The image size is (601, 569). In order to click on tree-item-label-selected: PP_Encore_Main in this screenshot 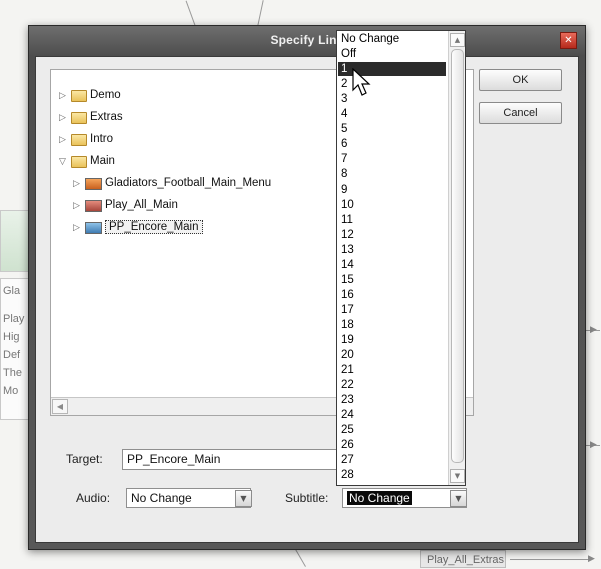, I will do `click(154, 227)`.